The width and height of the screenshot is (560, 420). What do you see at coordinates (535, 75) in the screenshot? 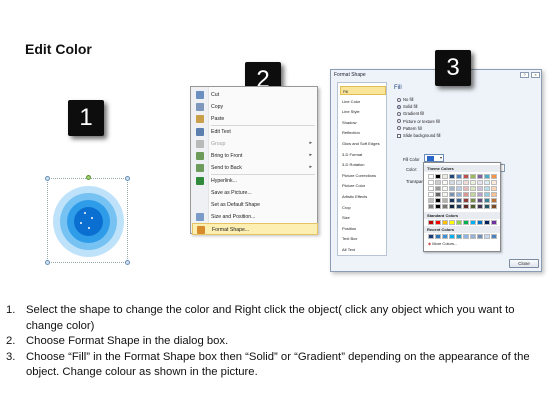
I see `close-x-button: ×` at bounding box center [535, 75].